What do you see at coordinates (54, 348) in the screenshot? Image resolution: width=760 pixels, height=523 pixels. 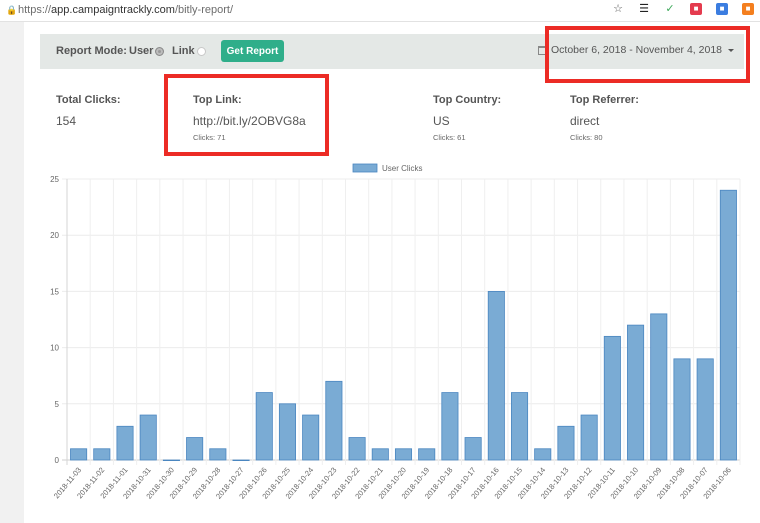 I see `y-tick-label: 10` at bounding box center [54, 348].